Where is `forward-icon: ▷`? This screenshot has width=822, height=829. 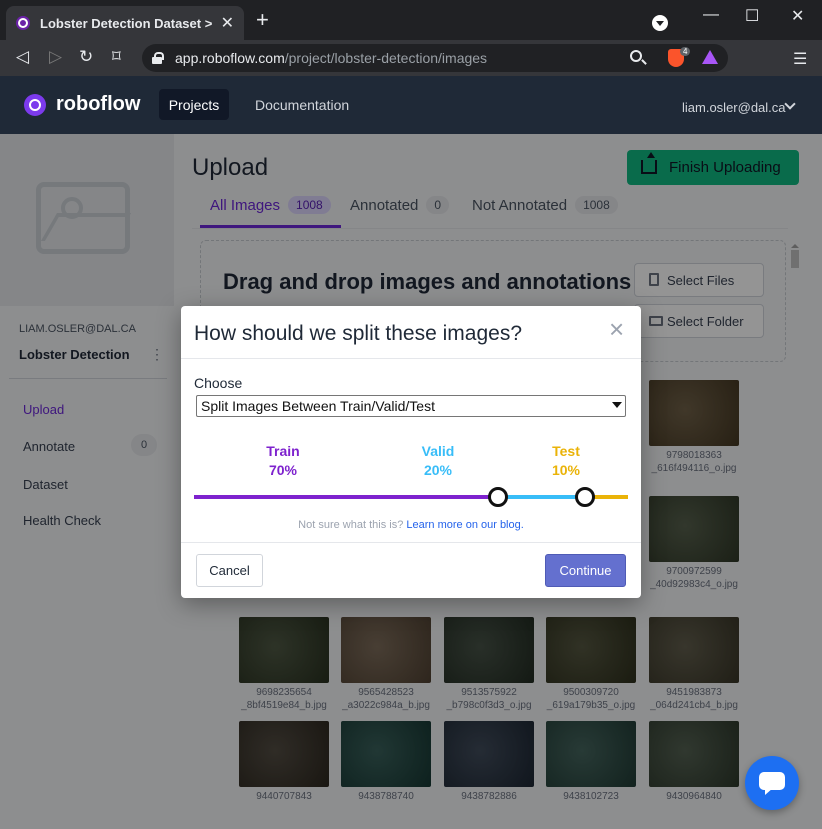
forward-icon: ▷ is located at coordinates (55, 57).